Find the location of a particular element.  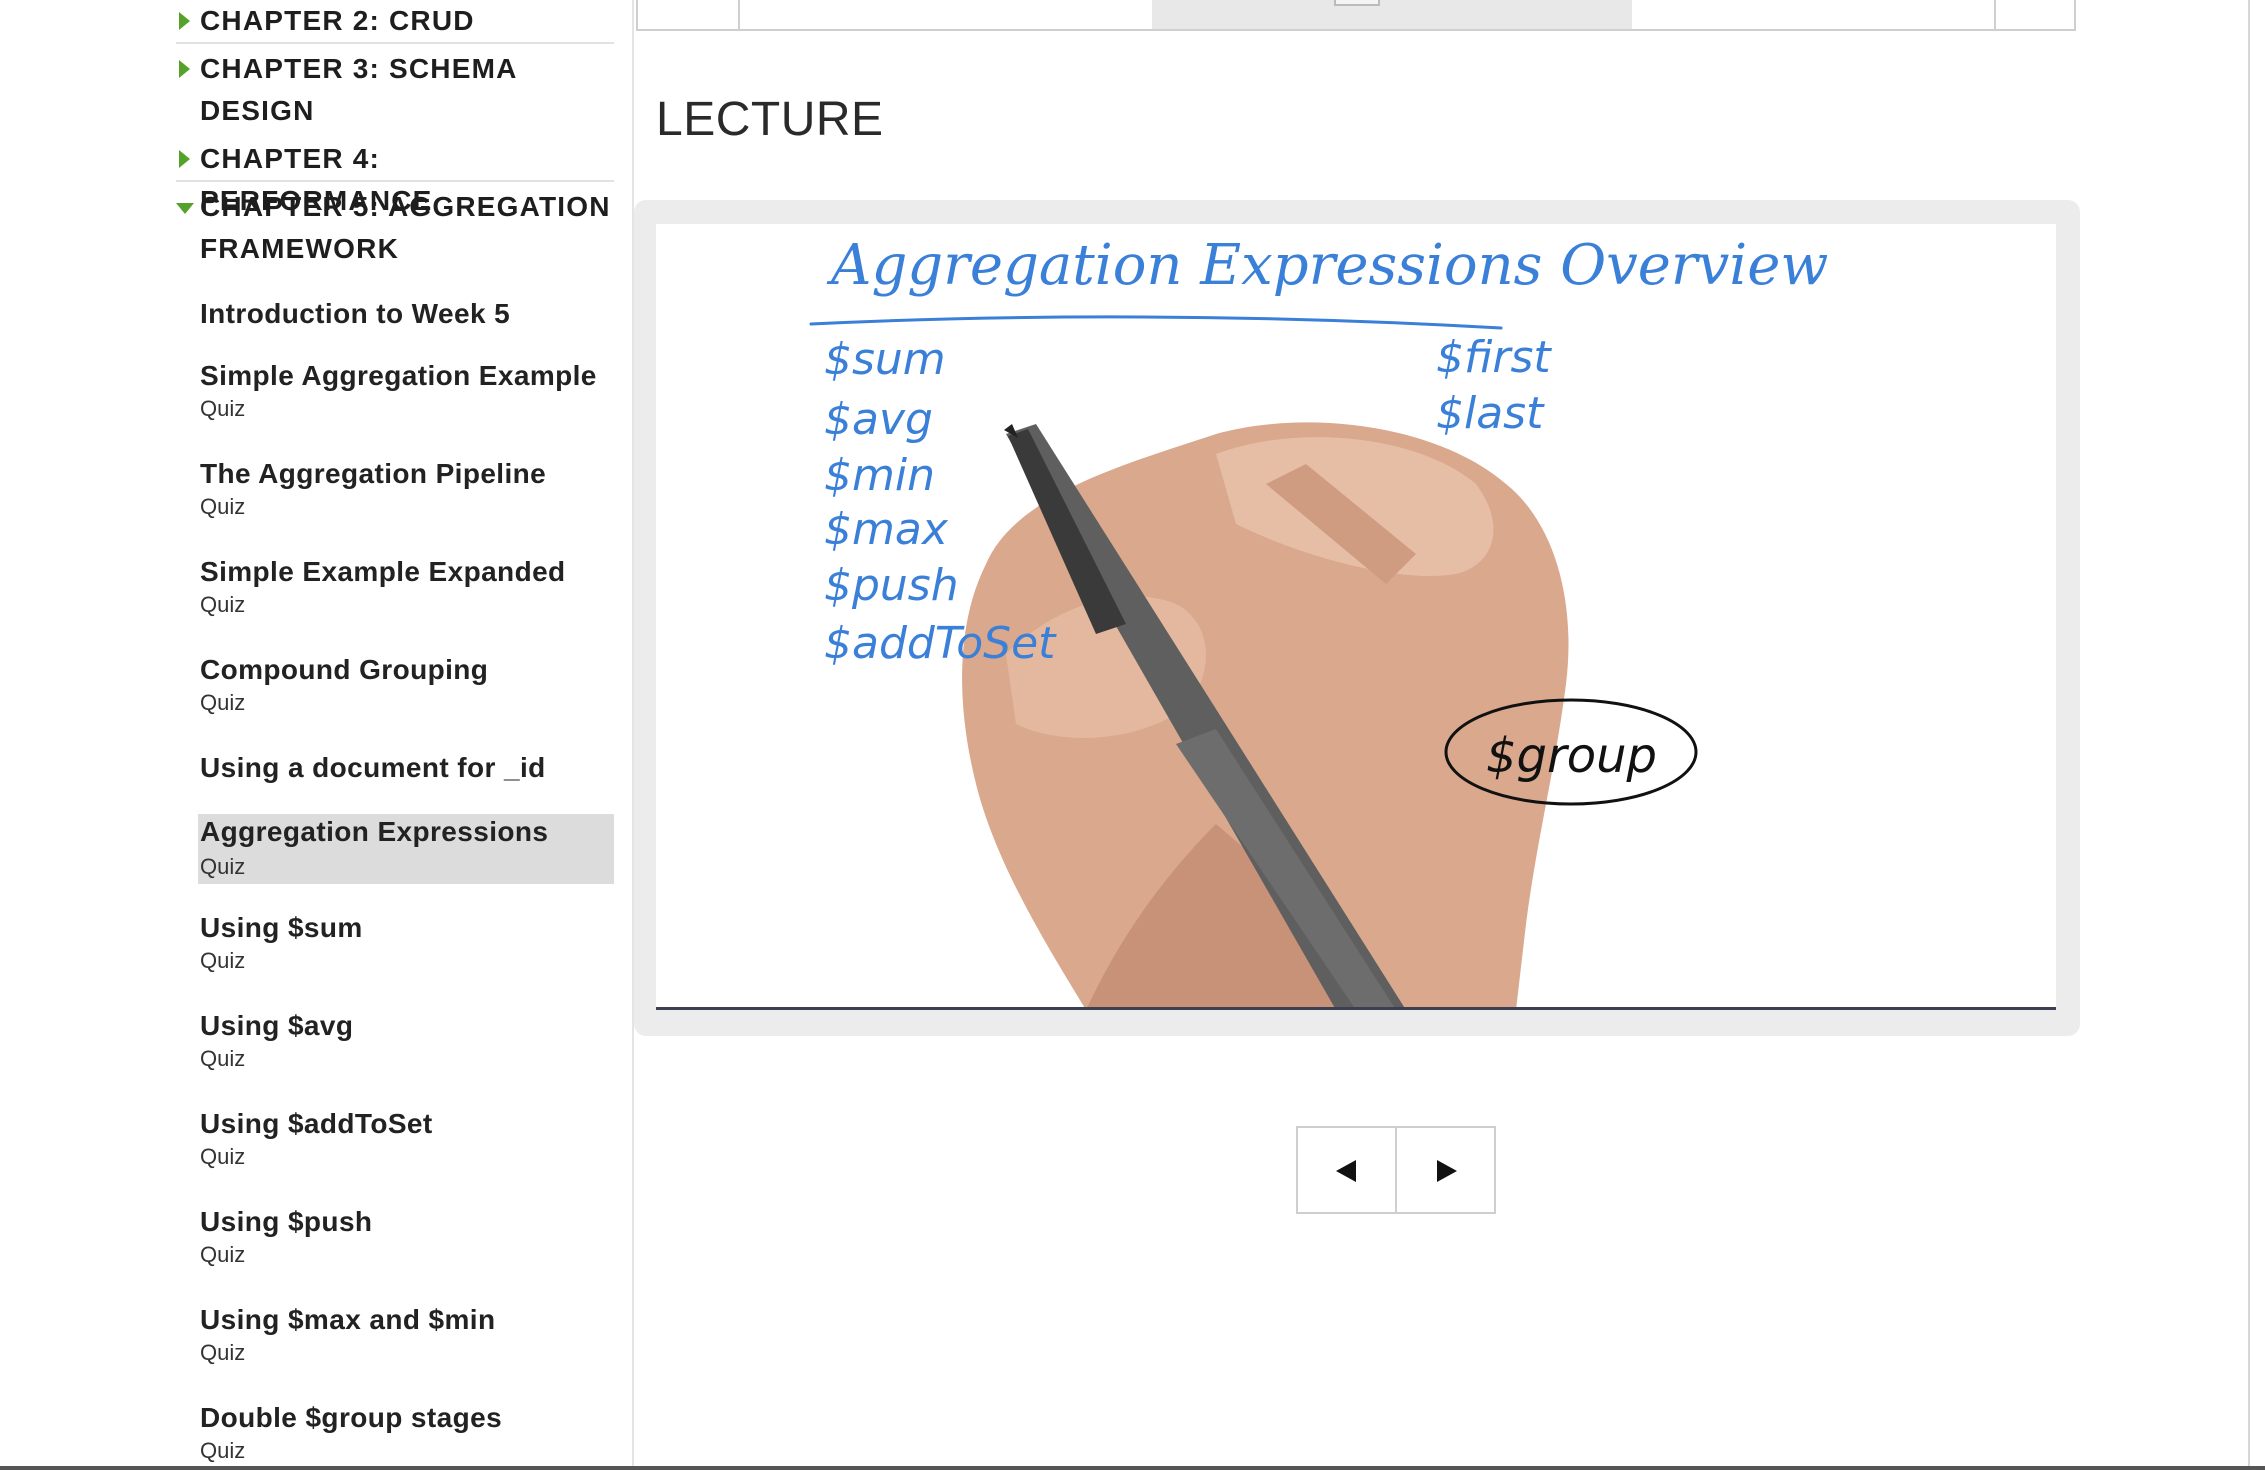

lesson-item: Using $push Quiz is located at coordinates (406, 1242).